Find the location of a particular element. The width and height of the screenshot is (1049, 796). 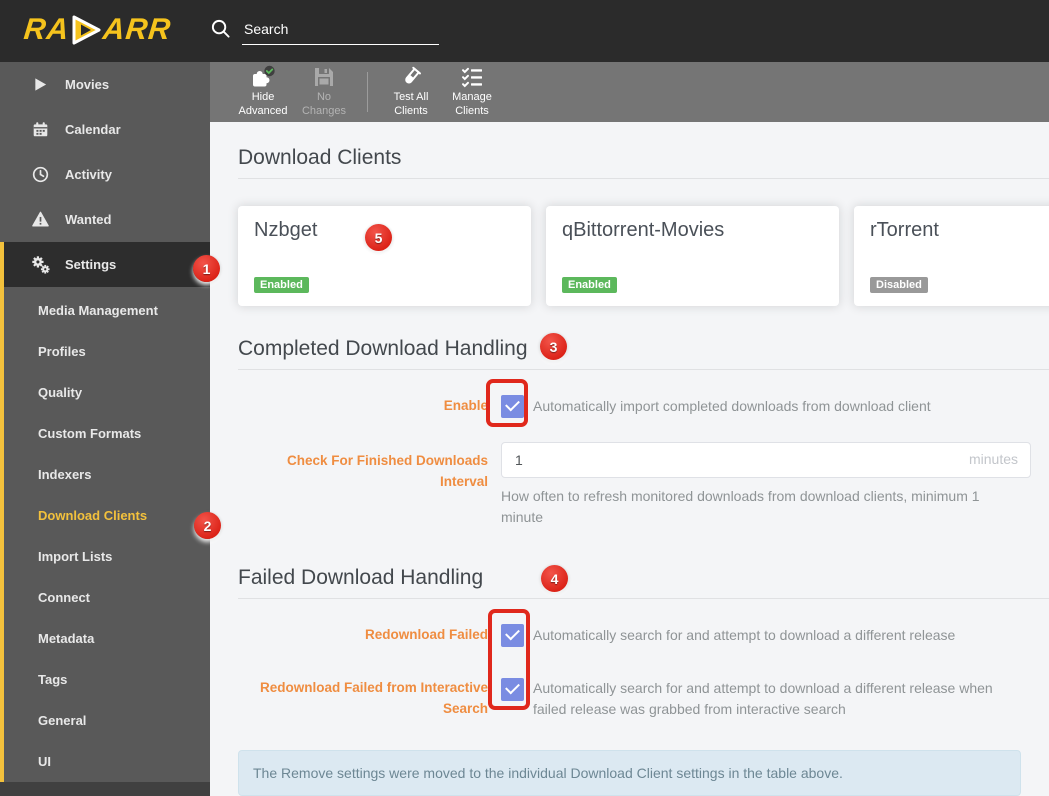

sidebar-item-label: Wanted is located at coordinates (88, 219).